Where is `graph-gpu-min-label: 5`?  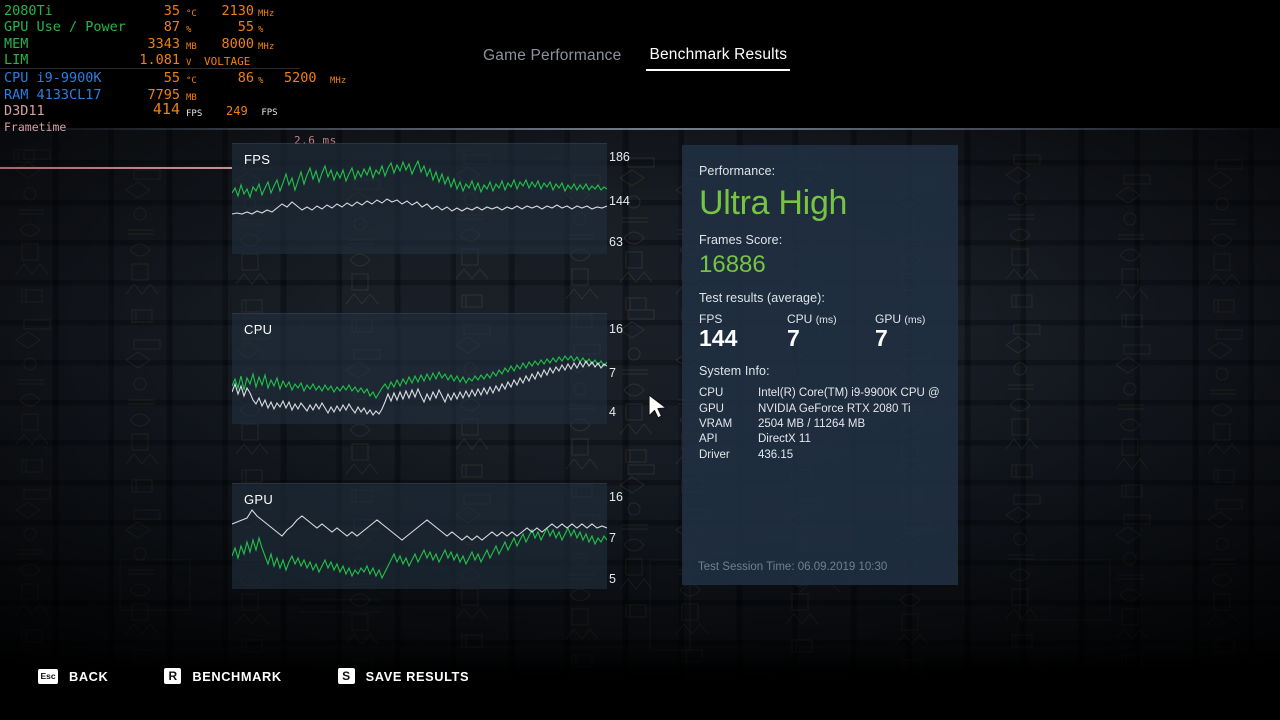 graph-gpu-min-label: 5 is located at coordinates (612, 579).